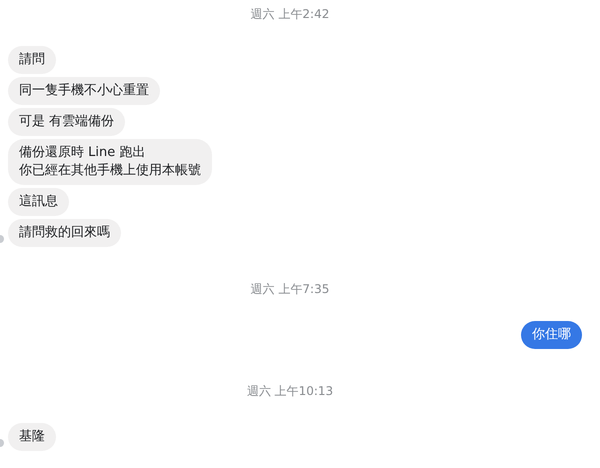  I want to click on message-text: 你已經在其他手機上使用本帳號, so click(110, 171).